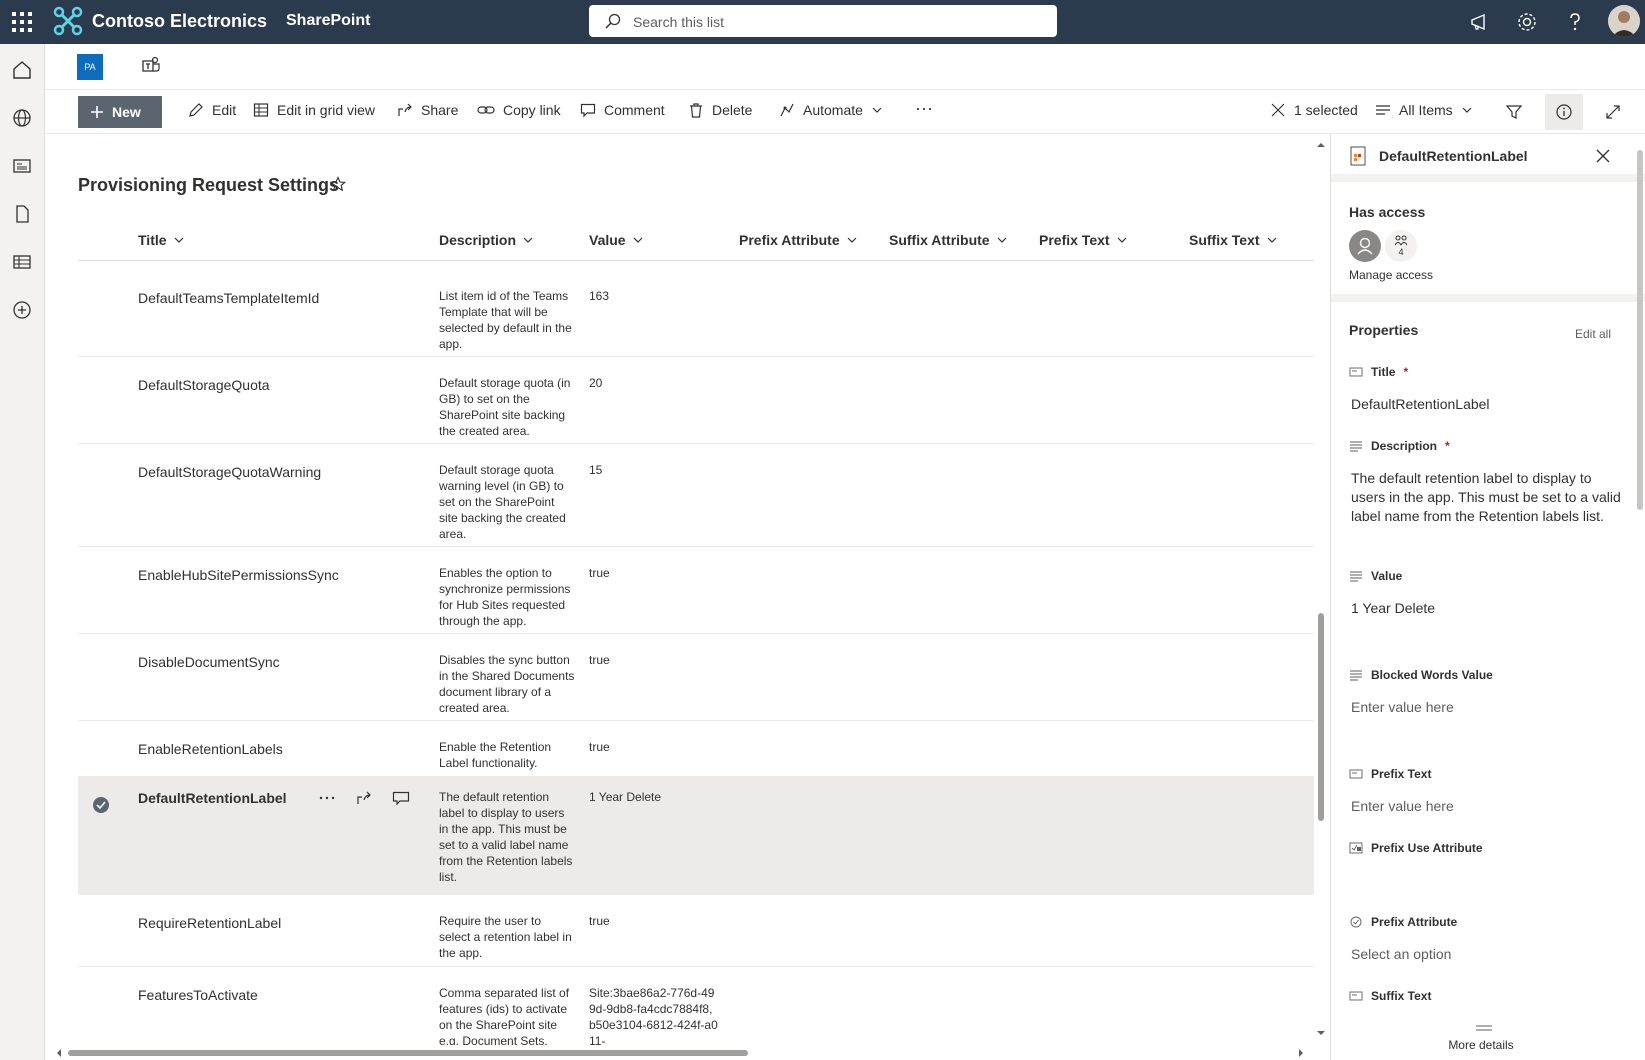 The width and height of the screenshot is (1645, 1060). What do you see at coordinates (1406, 372) in the screenshot?
I see `required-mark: *` at bounding box center [1406, 372].